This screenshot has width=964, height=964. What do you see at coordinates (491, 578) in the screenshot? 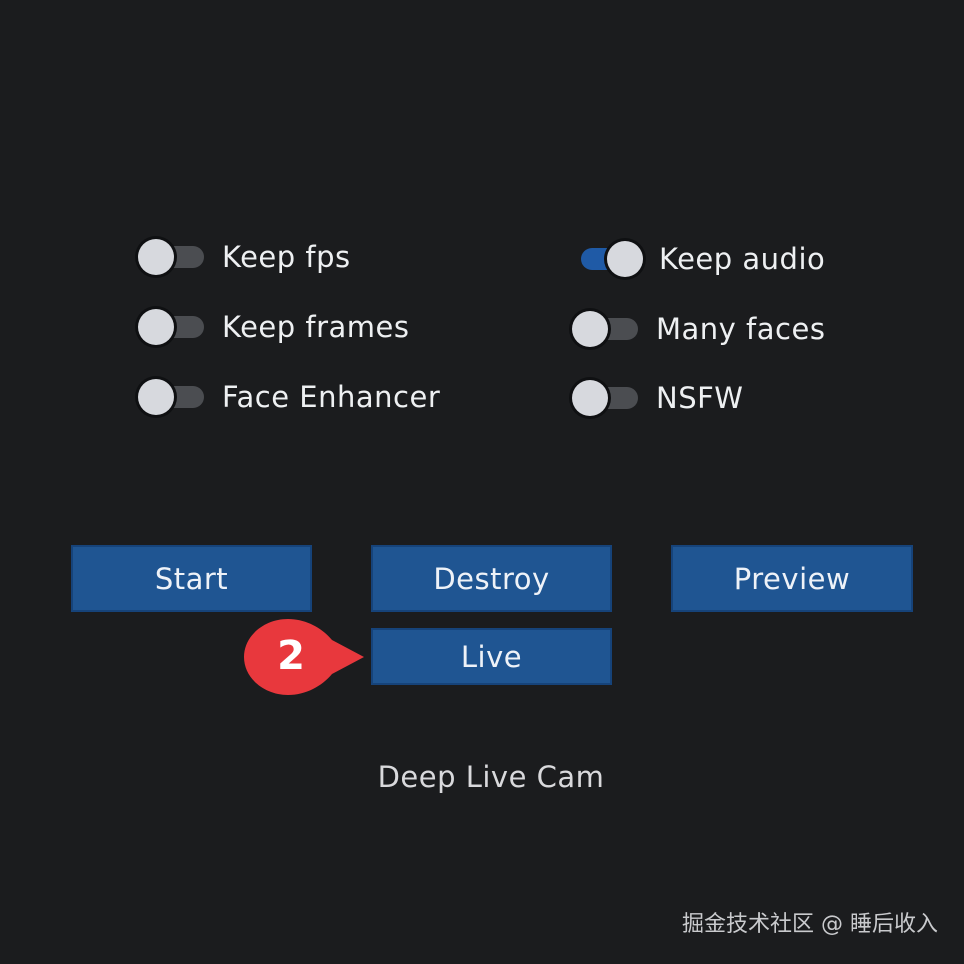
I see `destroy-button: Destroy` at bounding box center [491, 578].